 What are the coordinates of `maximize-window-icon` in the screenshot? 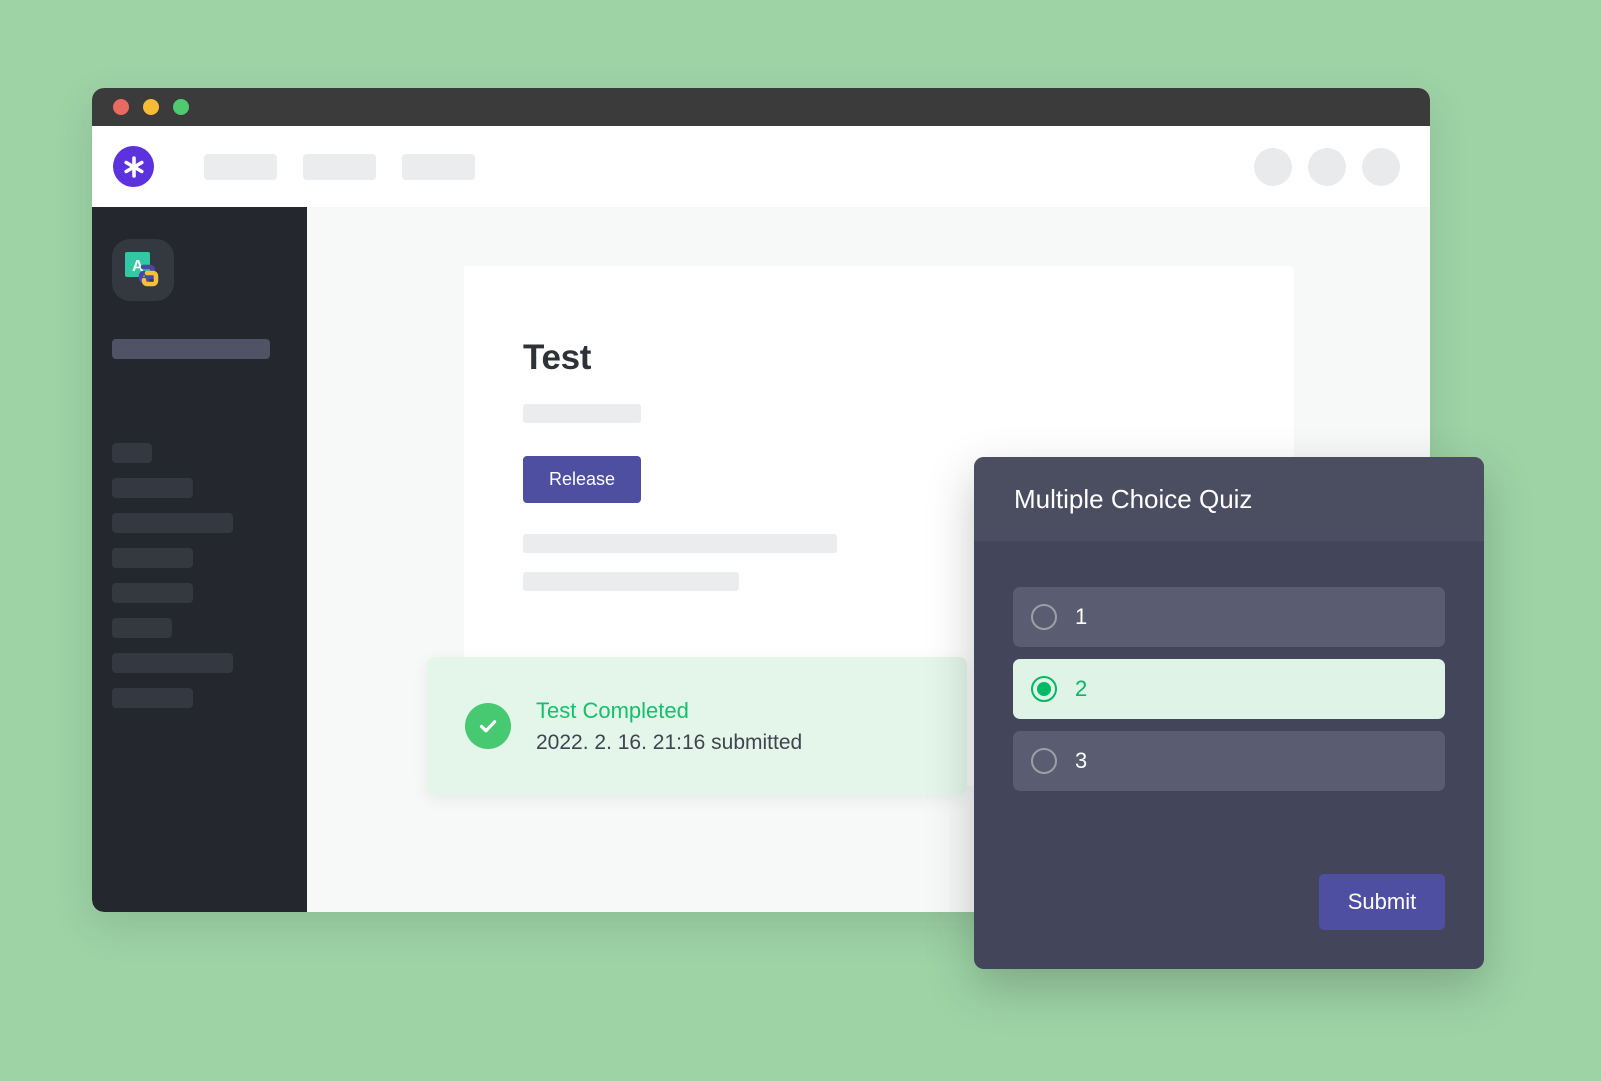 It's located at (181, 107).